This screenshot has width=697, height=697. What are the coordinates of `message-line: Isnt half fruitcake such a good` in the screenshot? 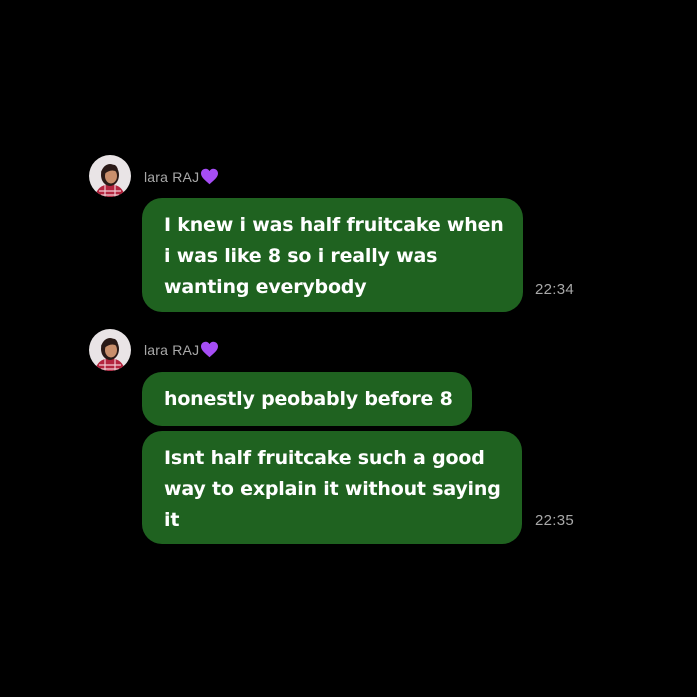 It's located at (324, 458).